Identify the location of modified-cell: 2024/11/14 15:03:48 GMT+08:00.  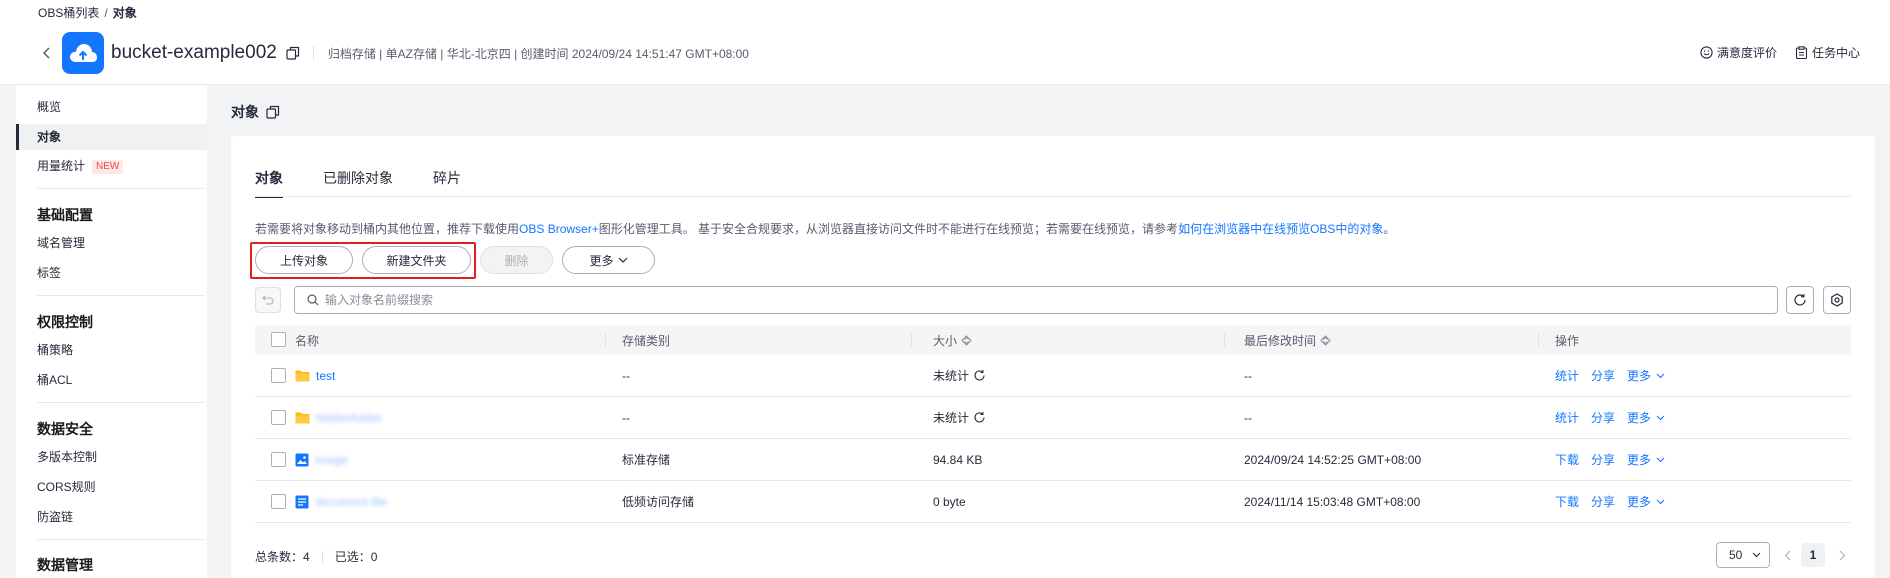
(1332, 501).